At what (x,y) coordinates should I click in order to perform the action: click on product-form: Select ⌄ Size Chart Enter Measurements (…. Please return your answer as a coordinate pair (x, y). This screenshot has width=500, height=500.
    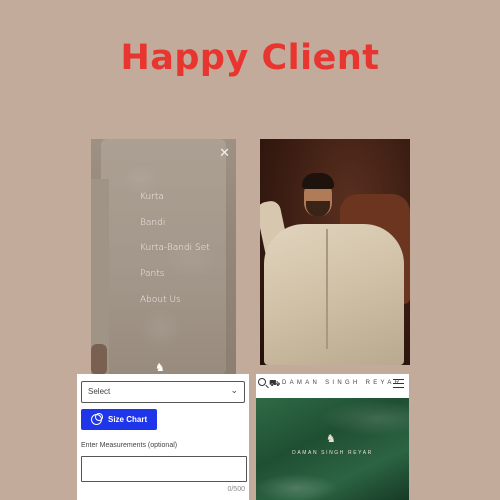
    Looking at the image, I should click on (163, 437).